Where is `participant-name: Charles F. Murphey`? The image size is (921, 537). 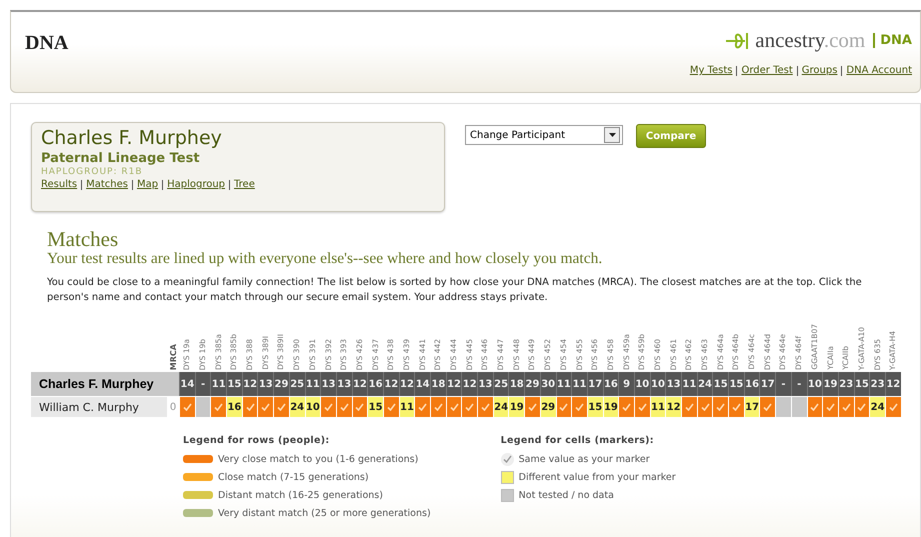
participant-name: Charles F. Murphey is located at coordinates (132, 138).